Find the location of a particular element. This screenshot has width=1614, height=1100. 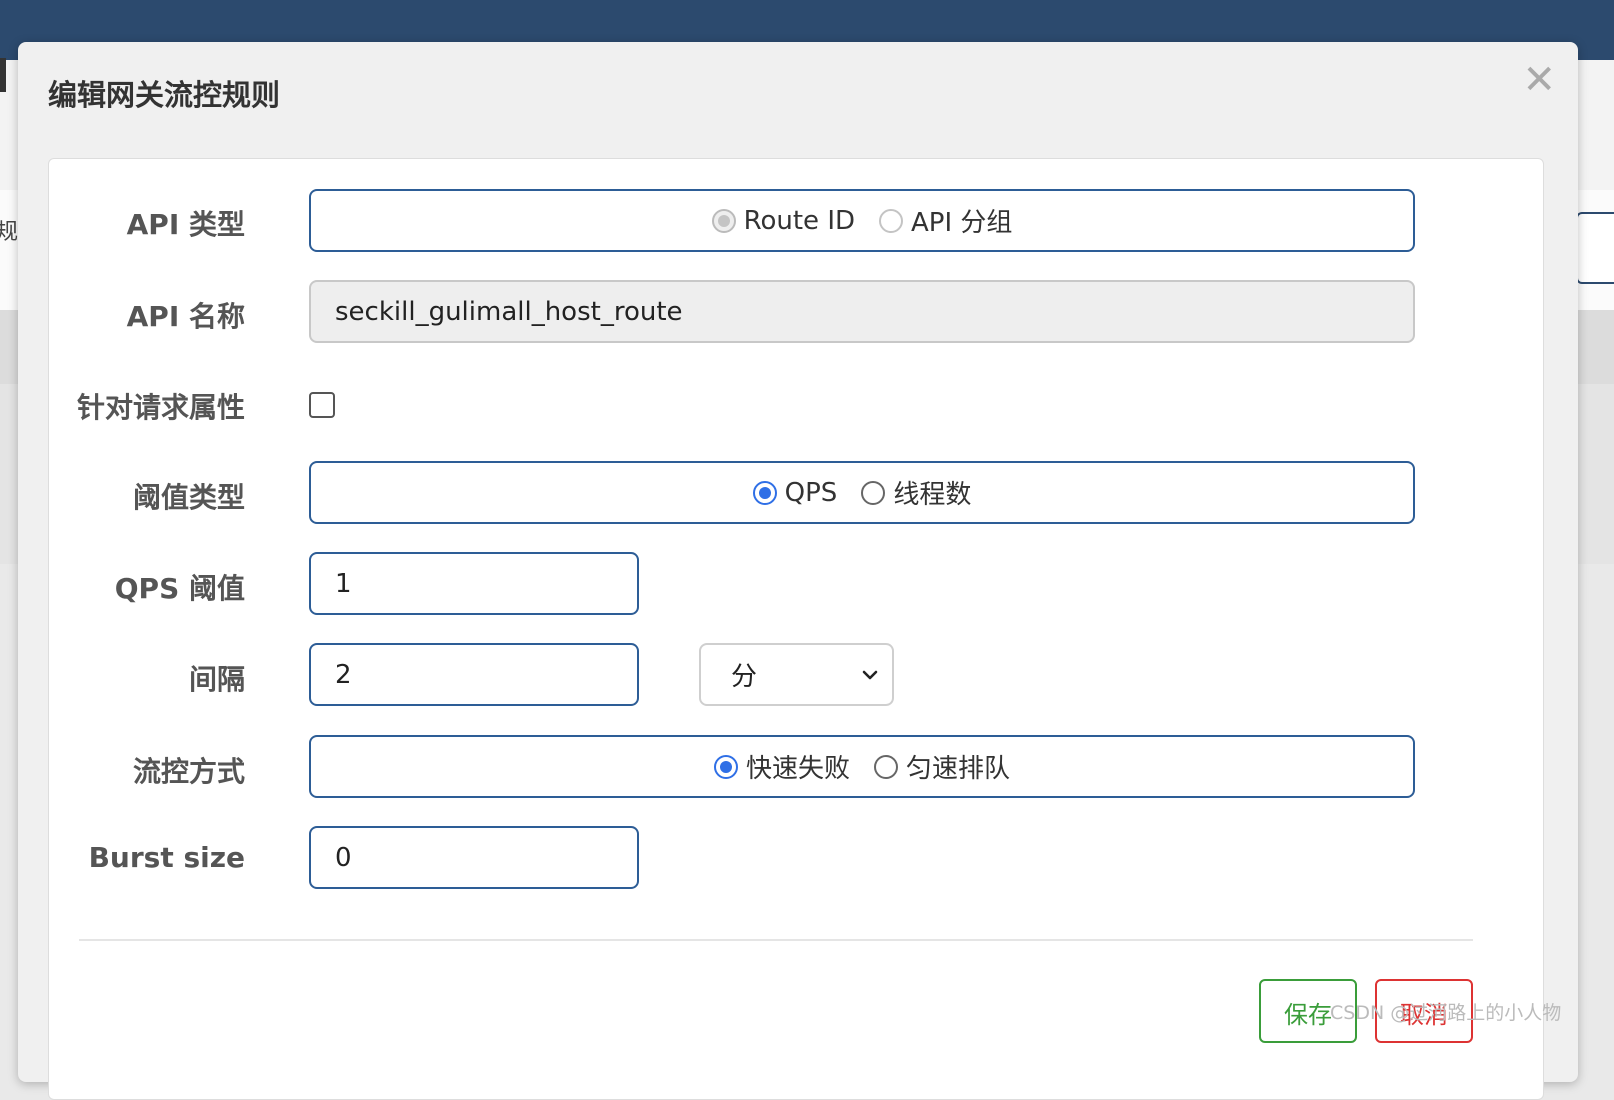

qps-threshold-input: 1 is located at coordinates (474, 583).